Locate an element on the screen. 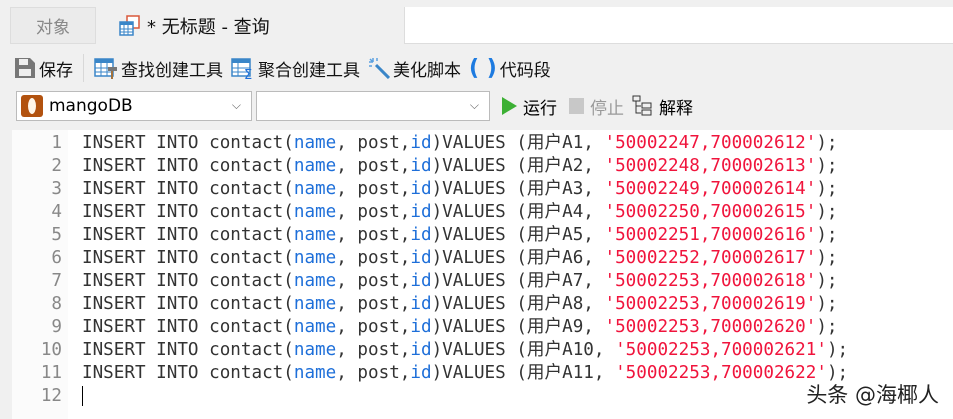  line-number: 2 is located at coordinates (56, 166).